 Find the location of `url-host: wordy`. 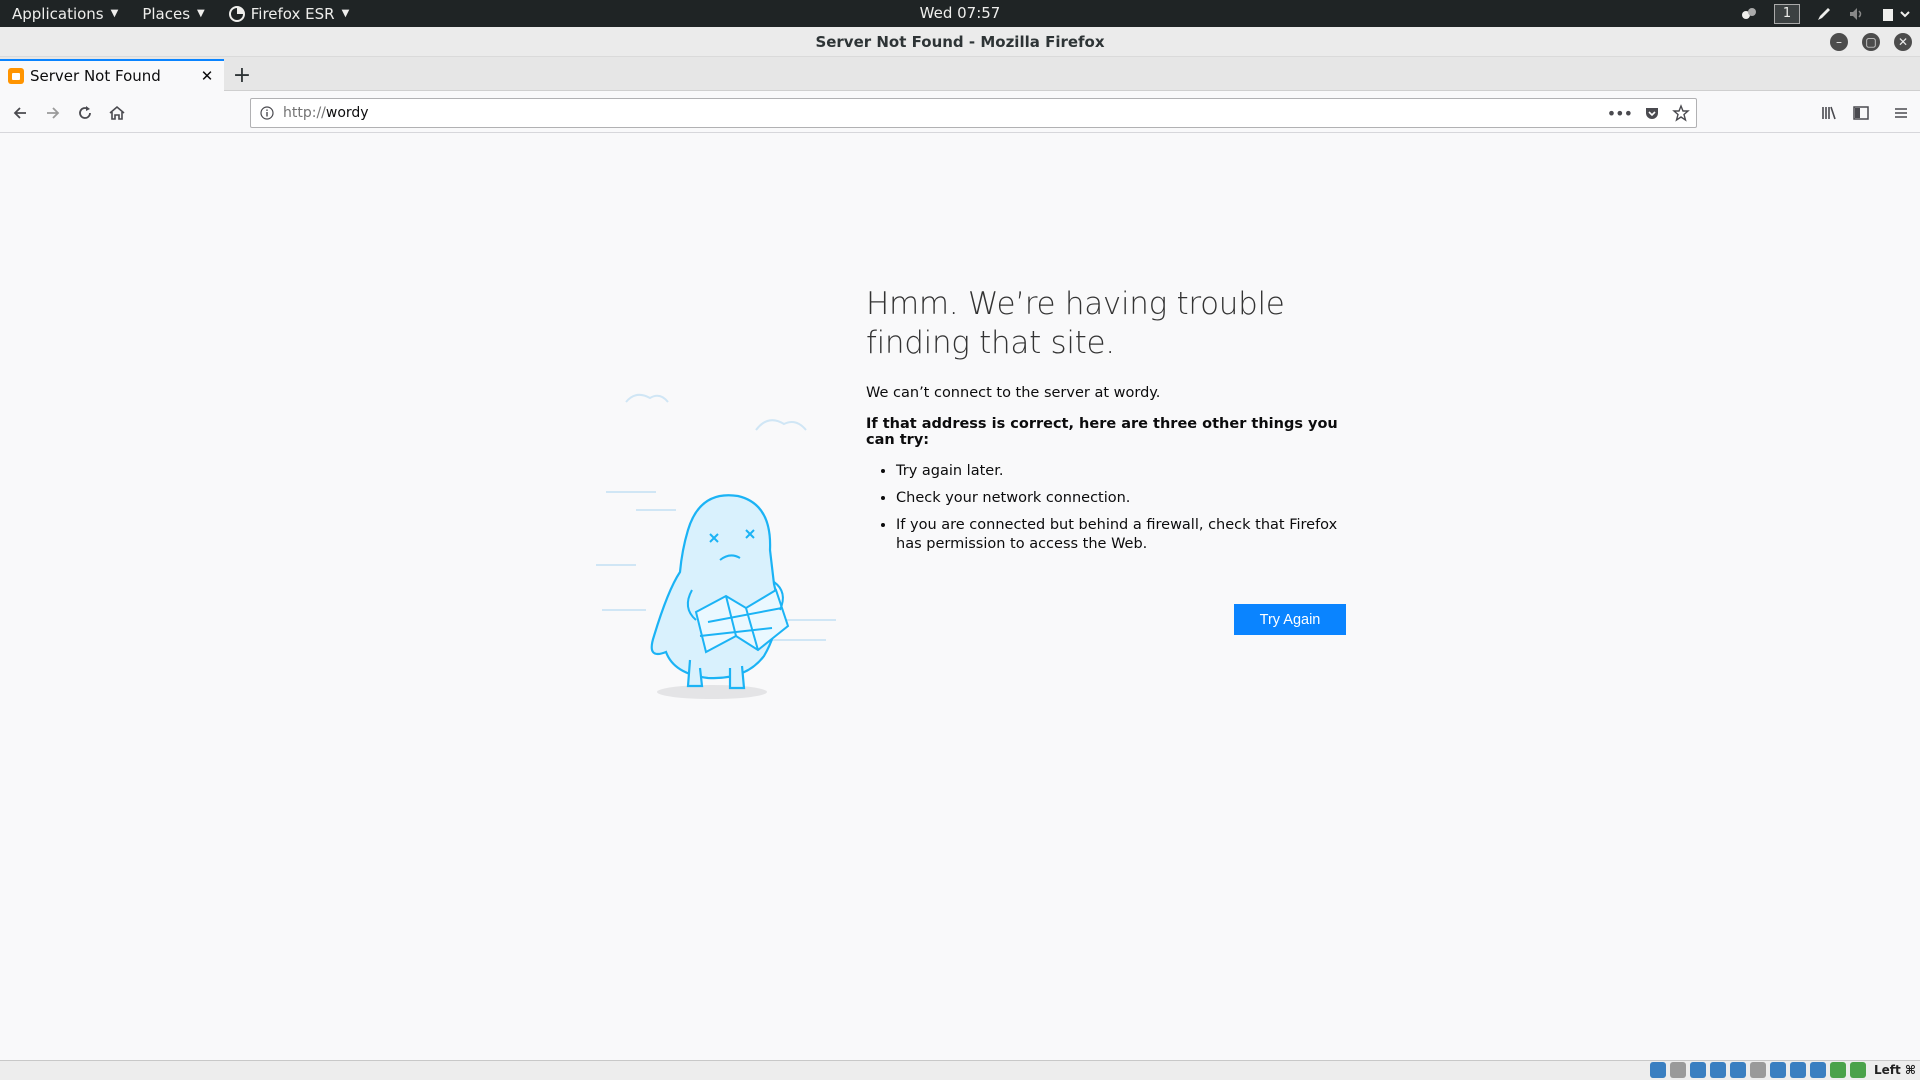

url-host: wordy is located at coordinates (347, 113).